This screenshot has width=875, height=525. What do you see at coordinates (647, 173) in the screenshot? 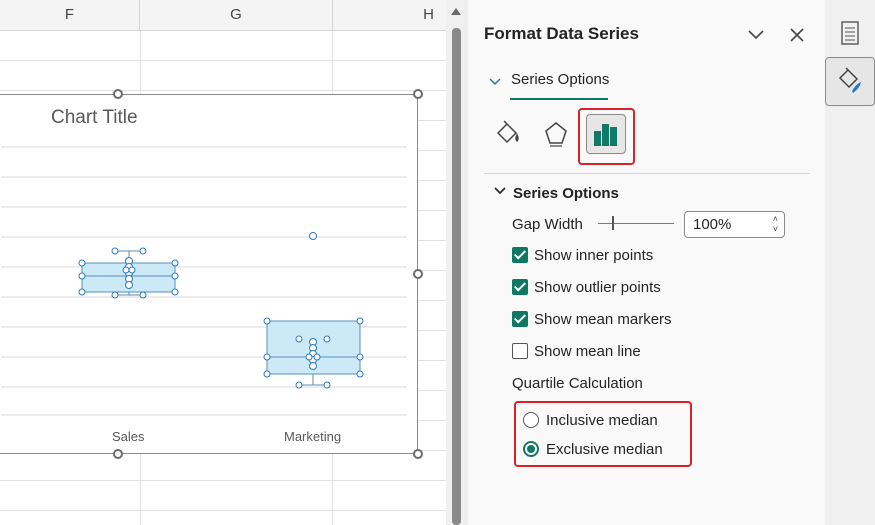
I see `divider` at bounding box center [647, 173].